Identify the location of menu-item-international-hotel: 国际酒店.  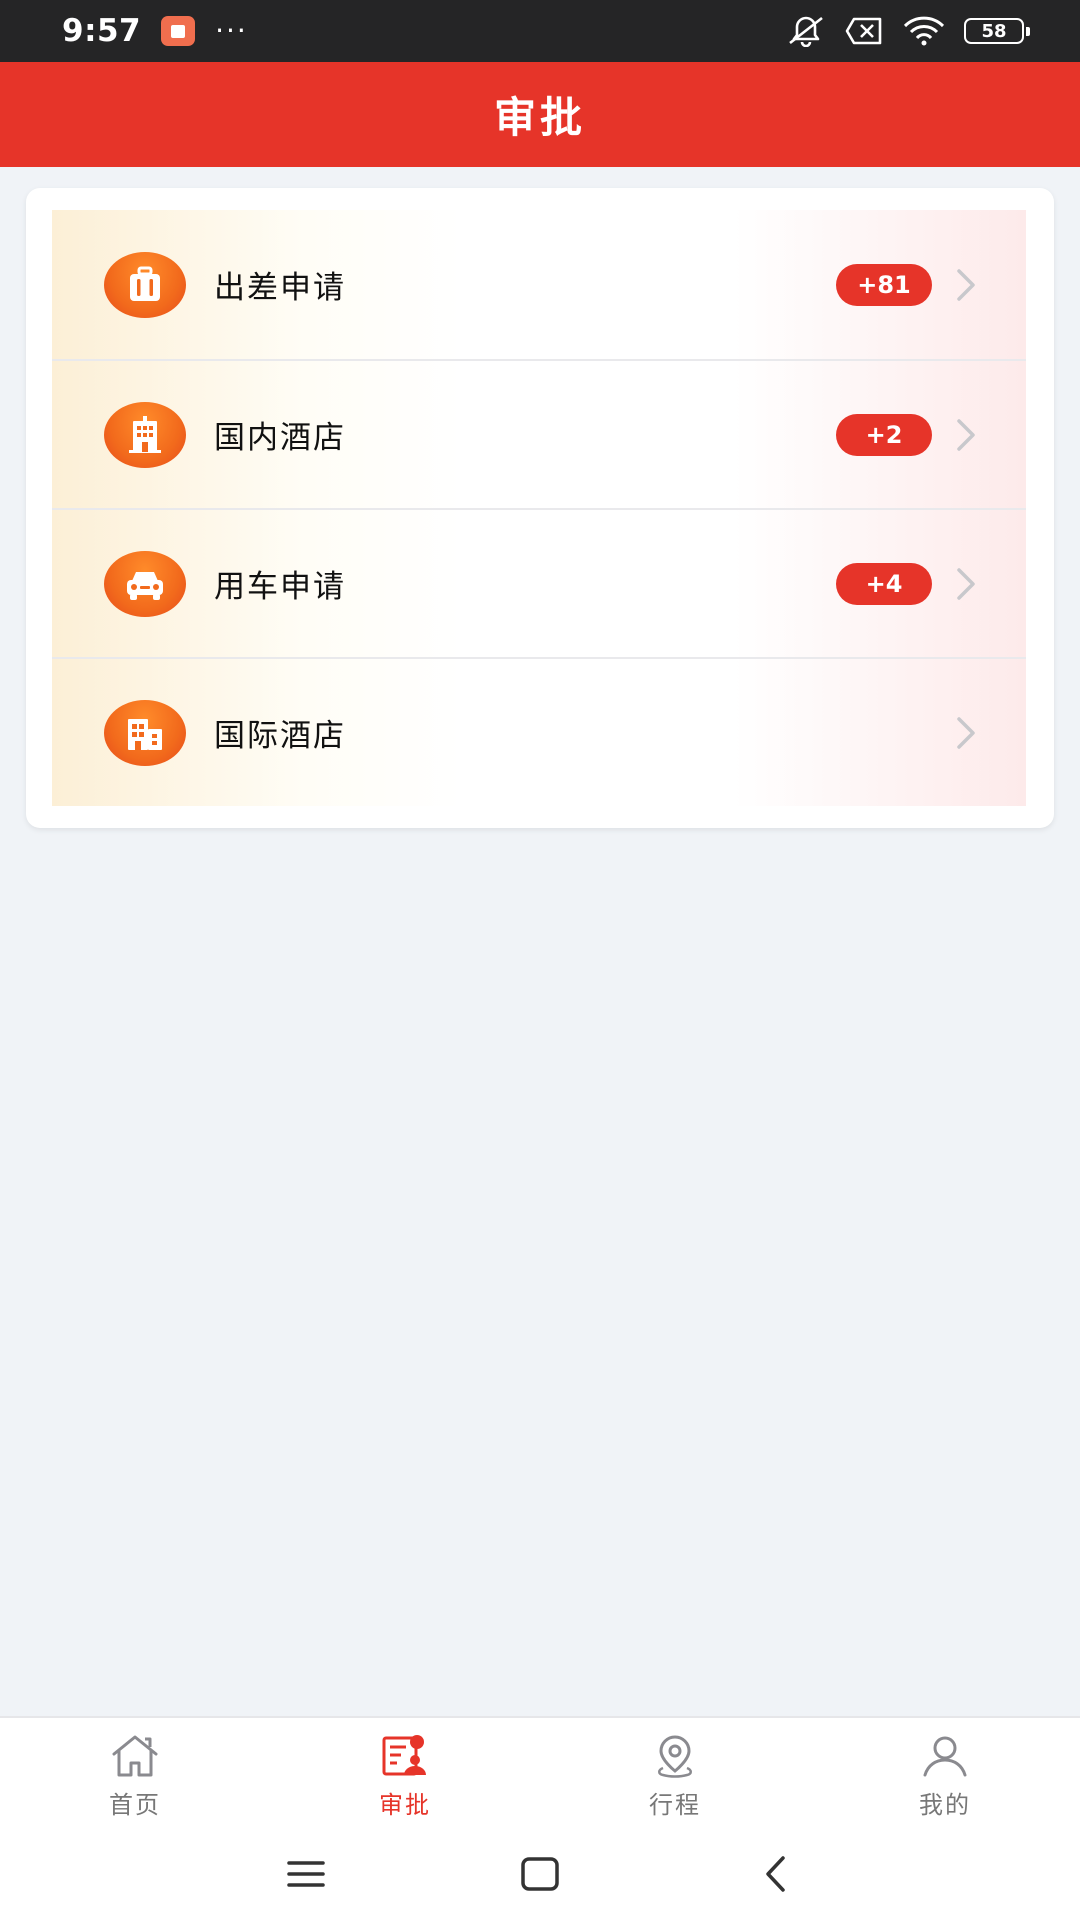
(539, 731).